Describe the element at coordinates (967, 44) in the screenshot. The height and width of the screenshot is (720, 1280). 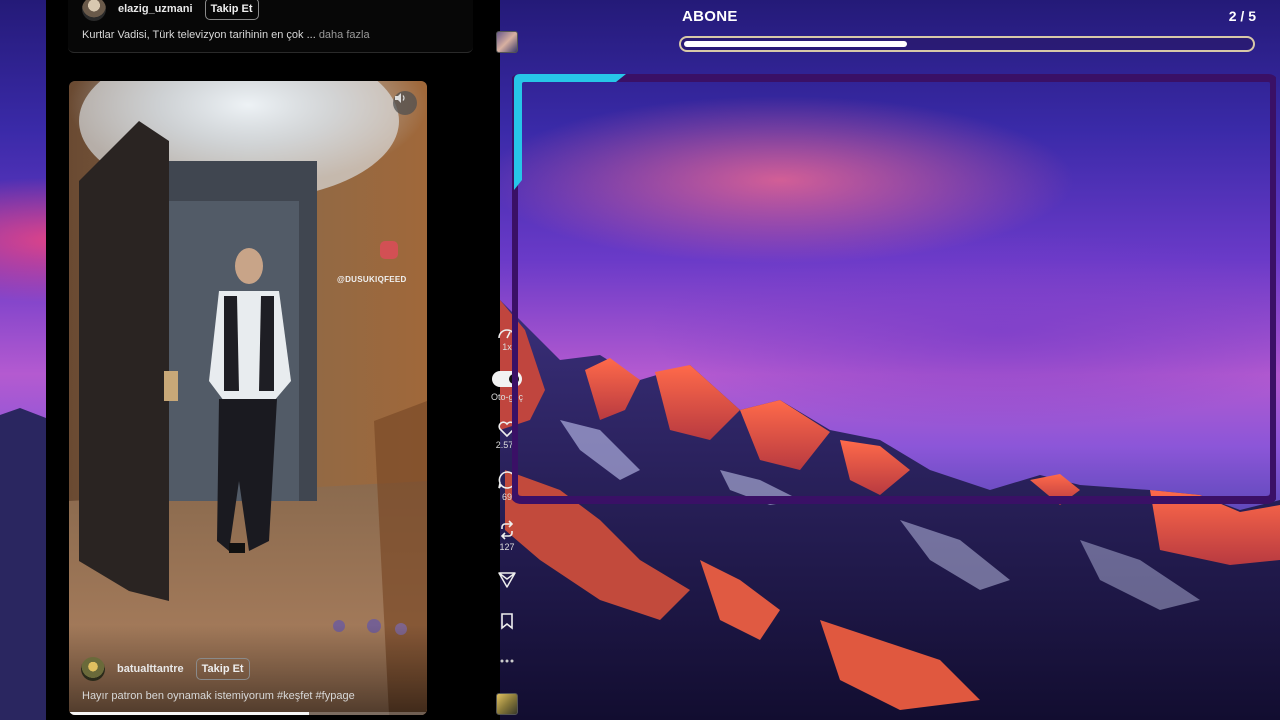
I see `overlay-progress-bar` at that location.